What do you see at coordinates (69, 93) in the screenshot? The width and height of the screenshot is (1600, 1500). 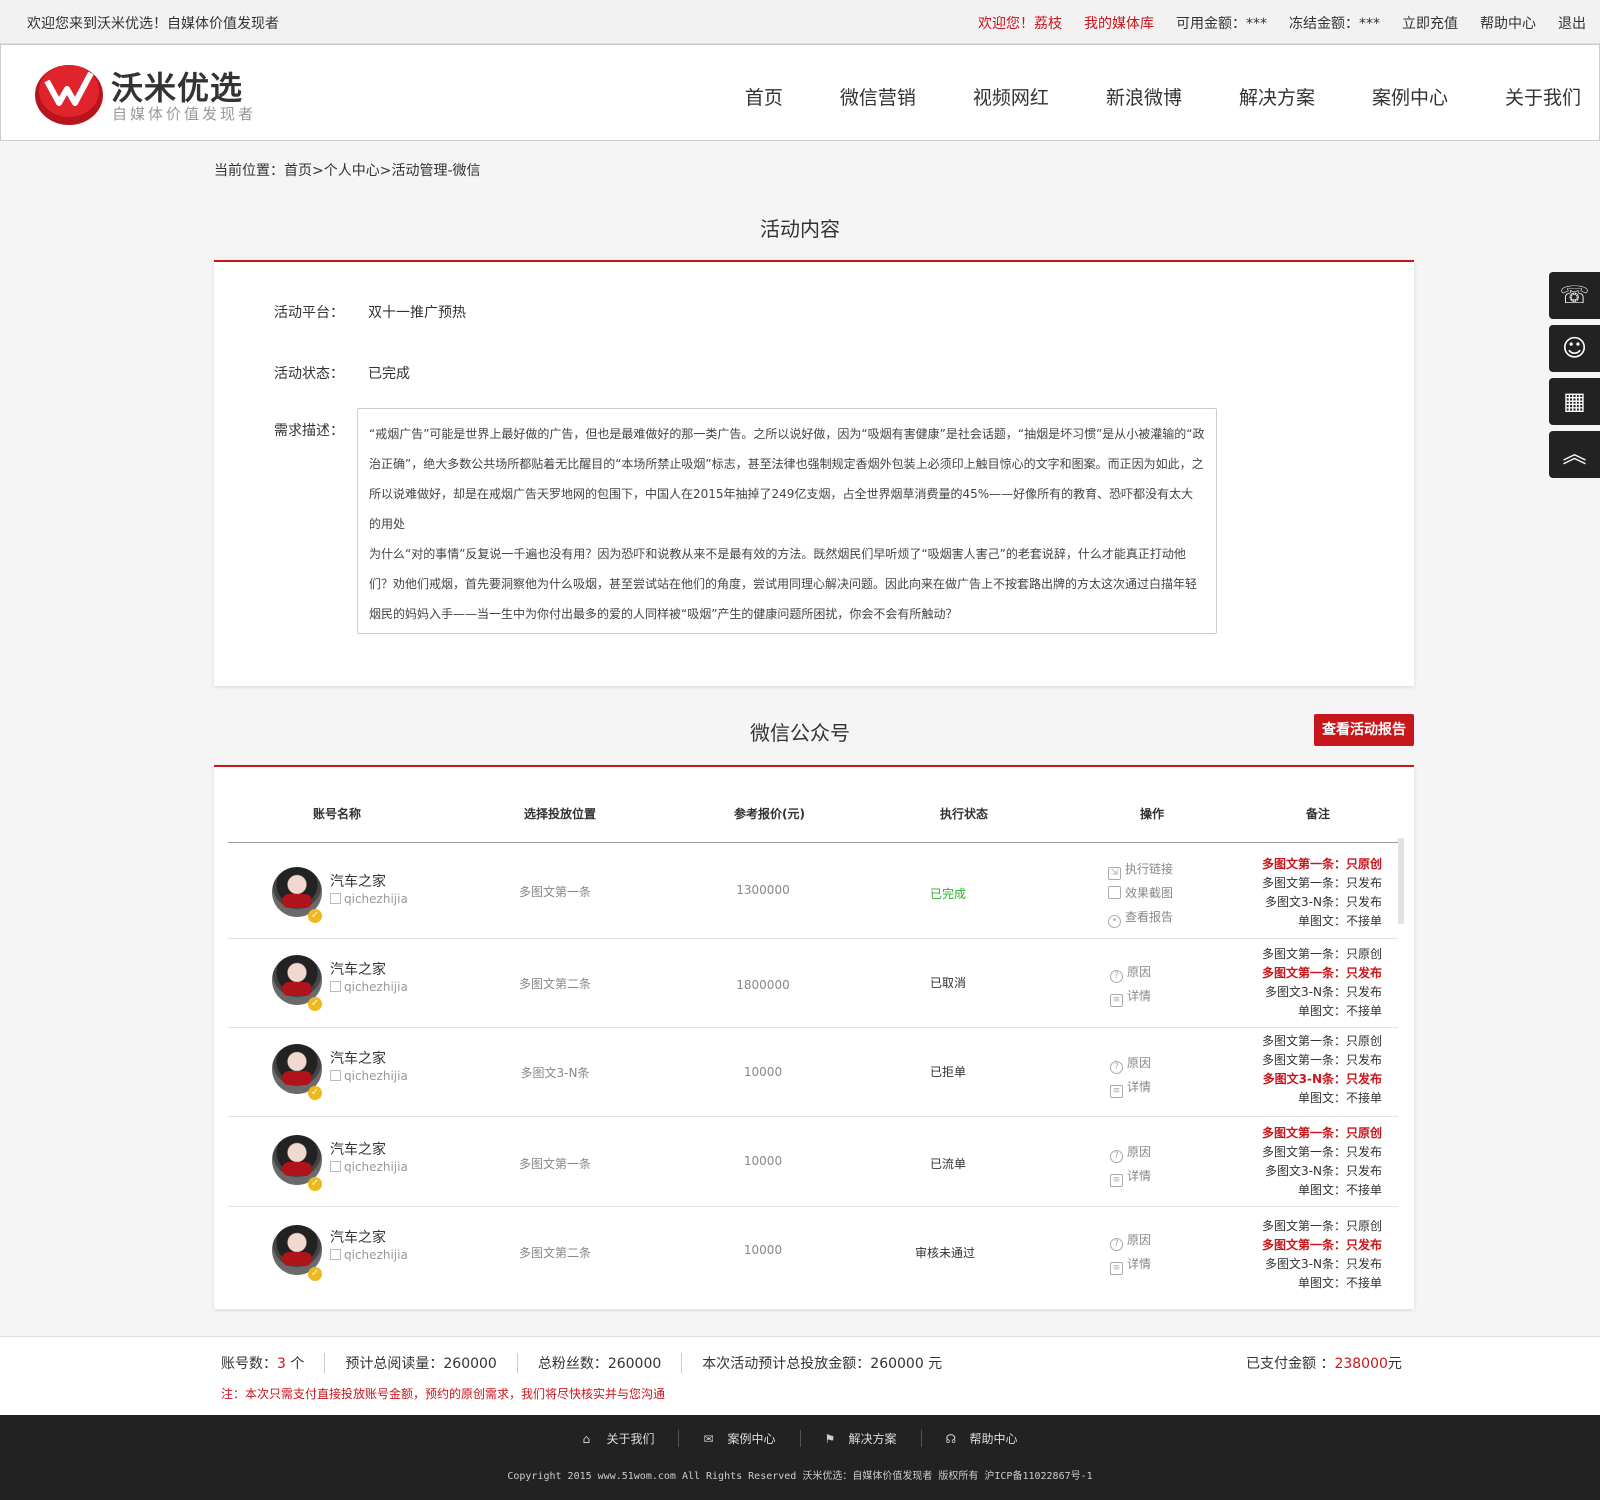 I see `logo-icon` at bounding box center [69, 93].